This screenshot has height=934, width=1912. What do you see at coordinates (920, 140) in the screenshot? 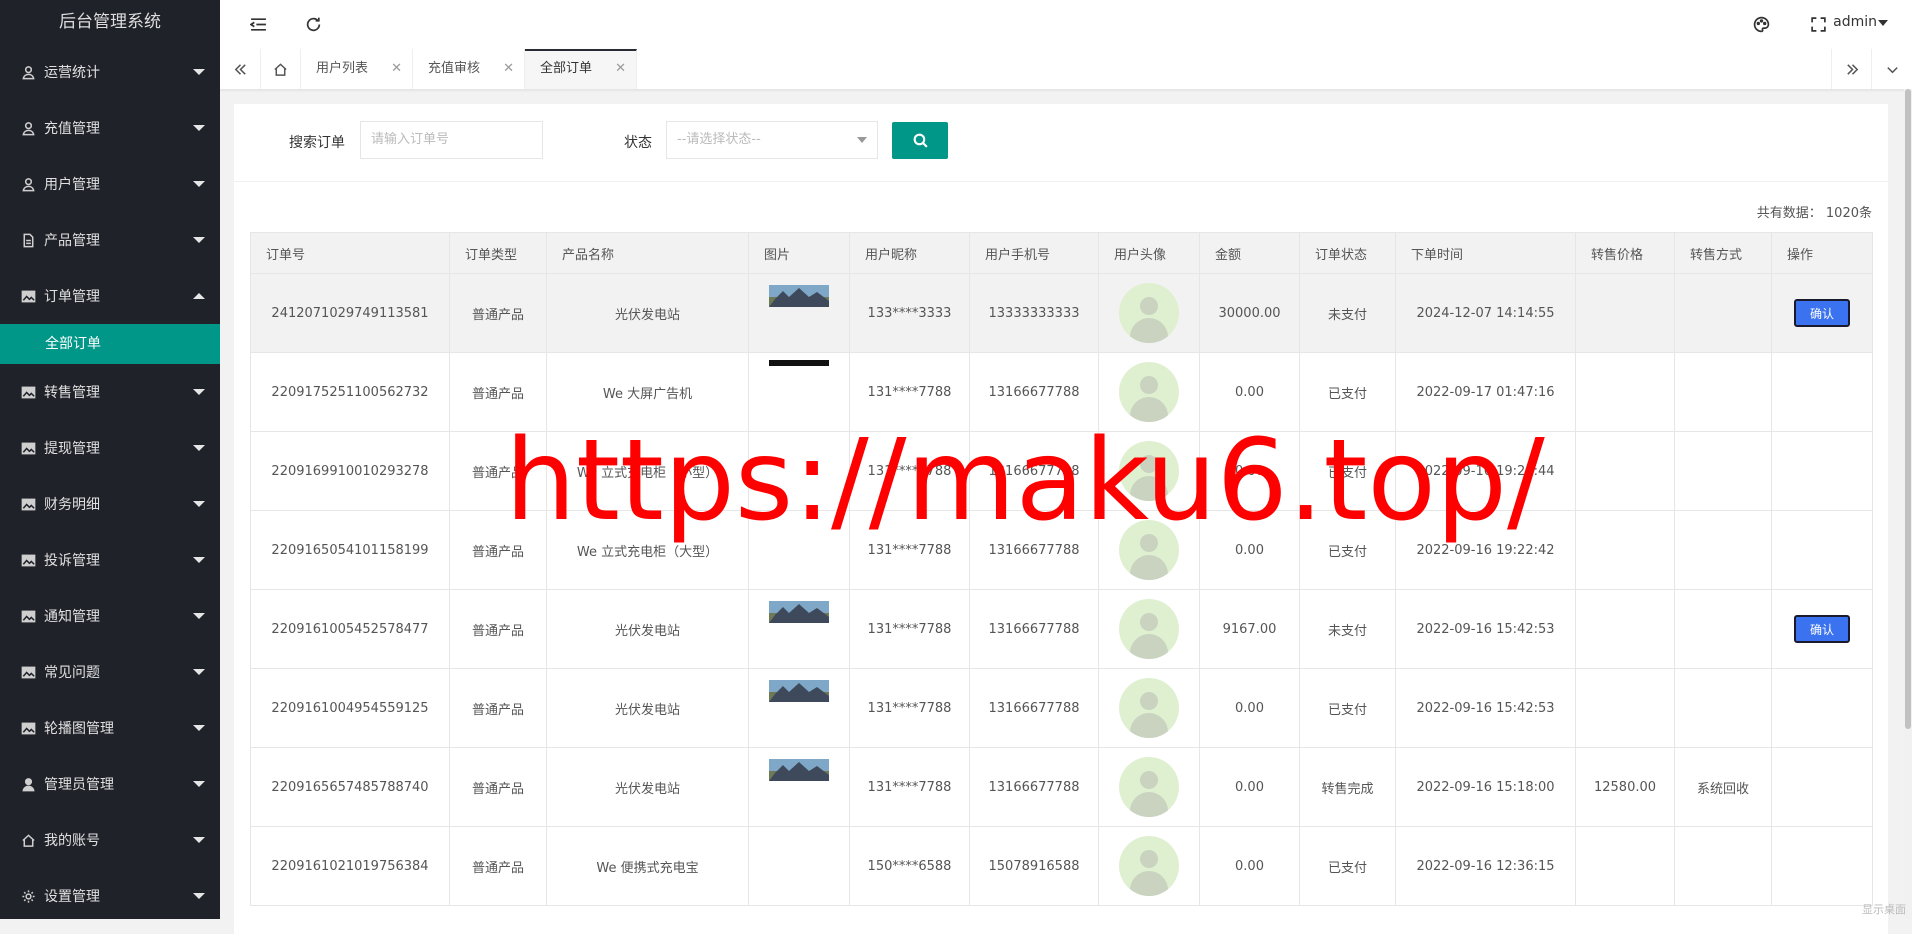
I see `search-button` at bounding box center [920, 140].